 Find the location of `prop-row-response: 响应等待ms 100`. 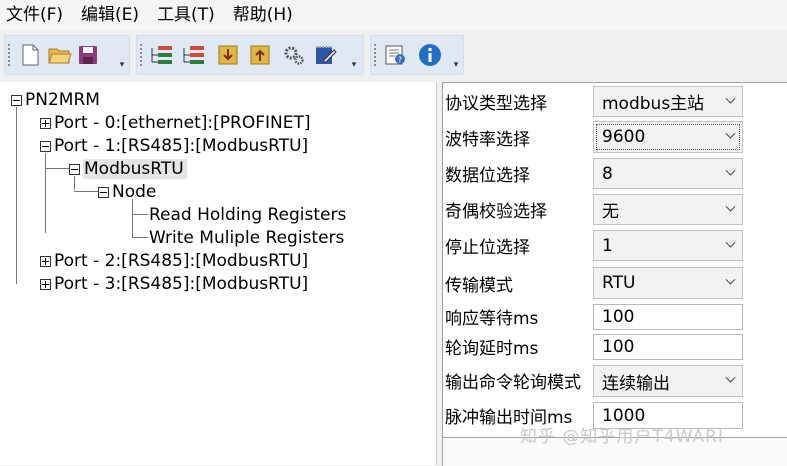

prop-row-response: 响应等待ms 100 is located at coordinates (615, 316).